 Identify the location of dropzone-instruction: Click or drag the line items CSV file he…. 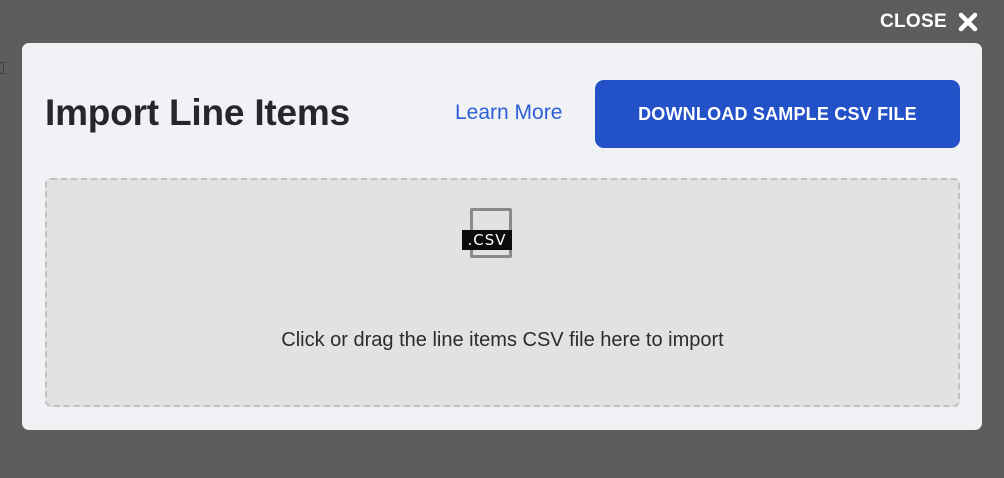
(502, 340).